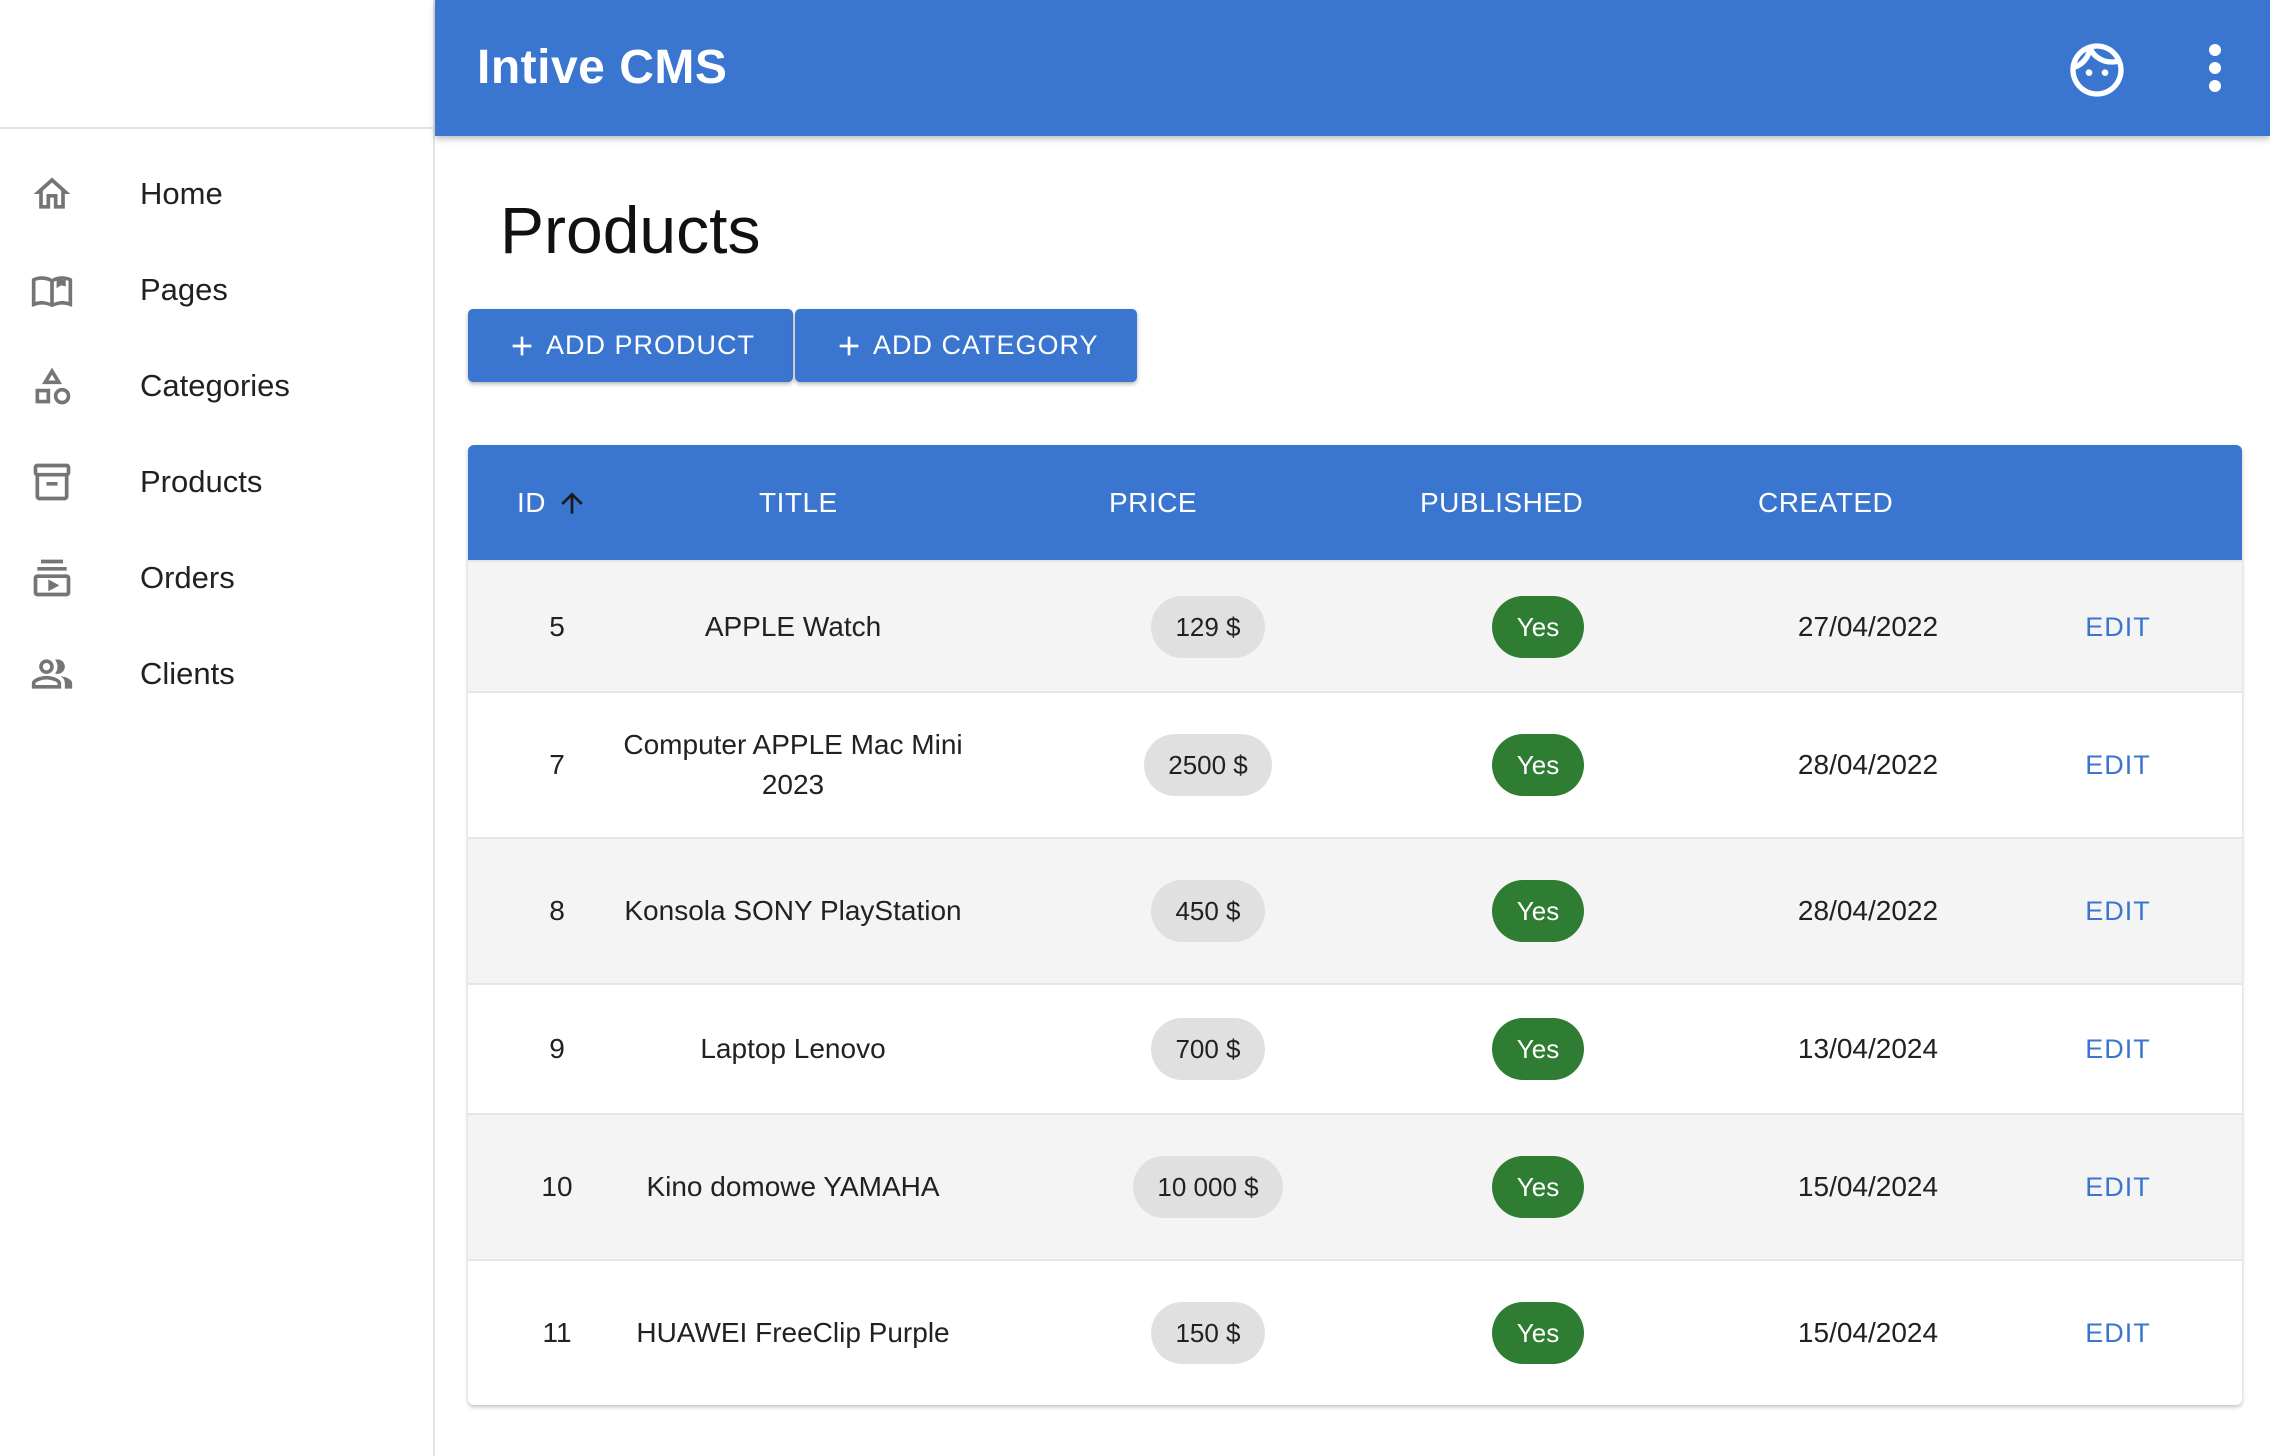 The height and width of the screenshot is (1456, 2270). I want to click on sidebar-item-label: Pages, so click(184, 289).